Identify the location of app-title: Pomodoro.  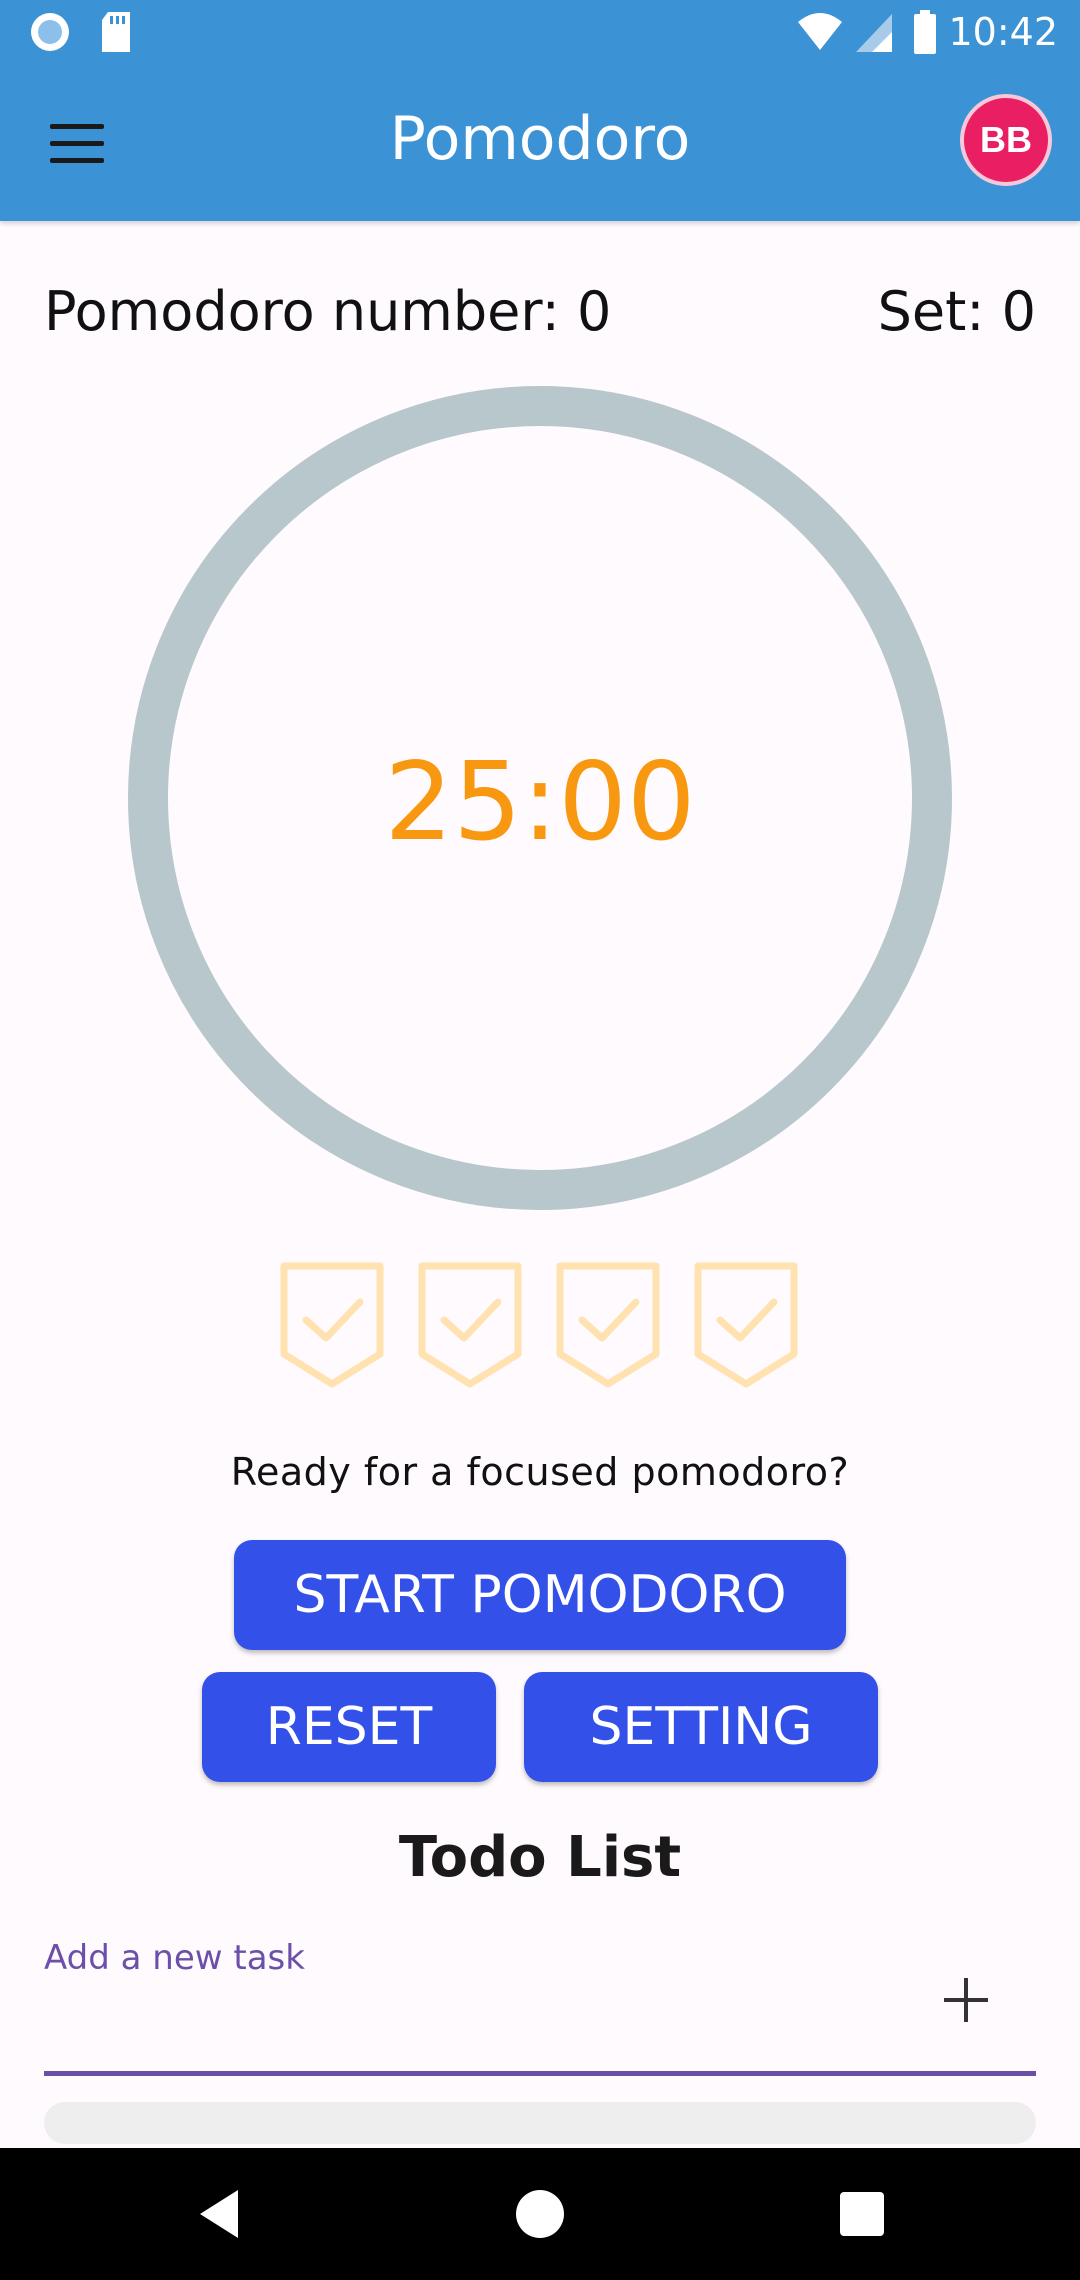
(540, 139).